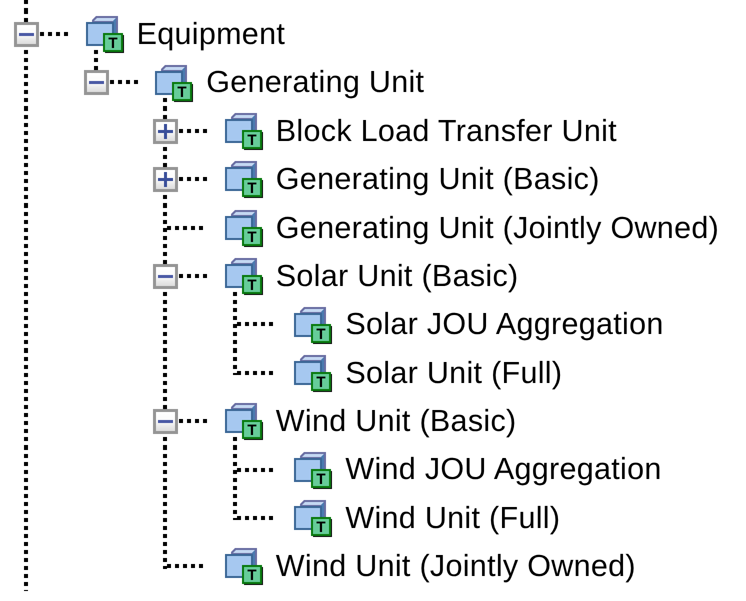 The image size is (746, 601). I want to click on tree-item: Solar Unit (Basic), so click(397, 276).